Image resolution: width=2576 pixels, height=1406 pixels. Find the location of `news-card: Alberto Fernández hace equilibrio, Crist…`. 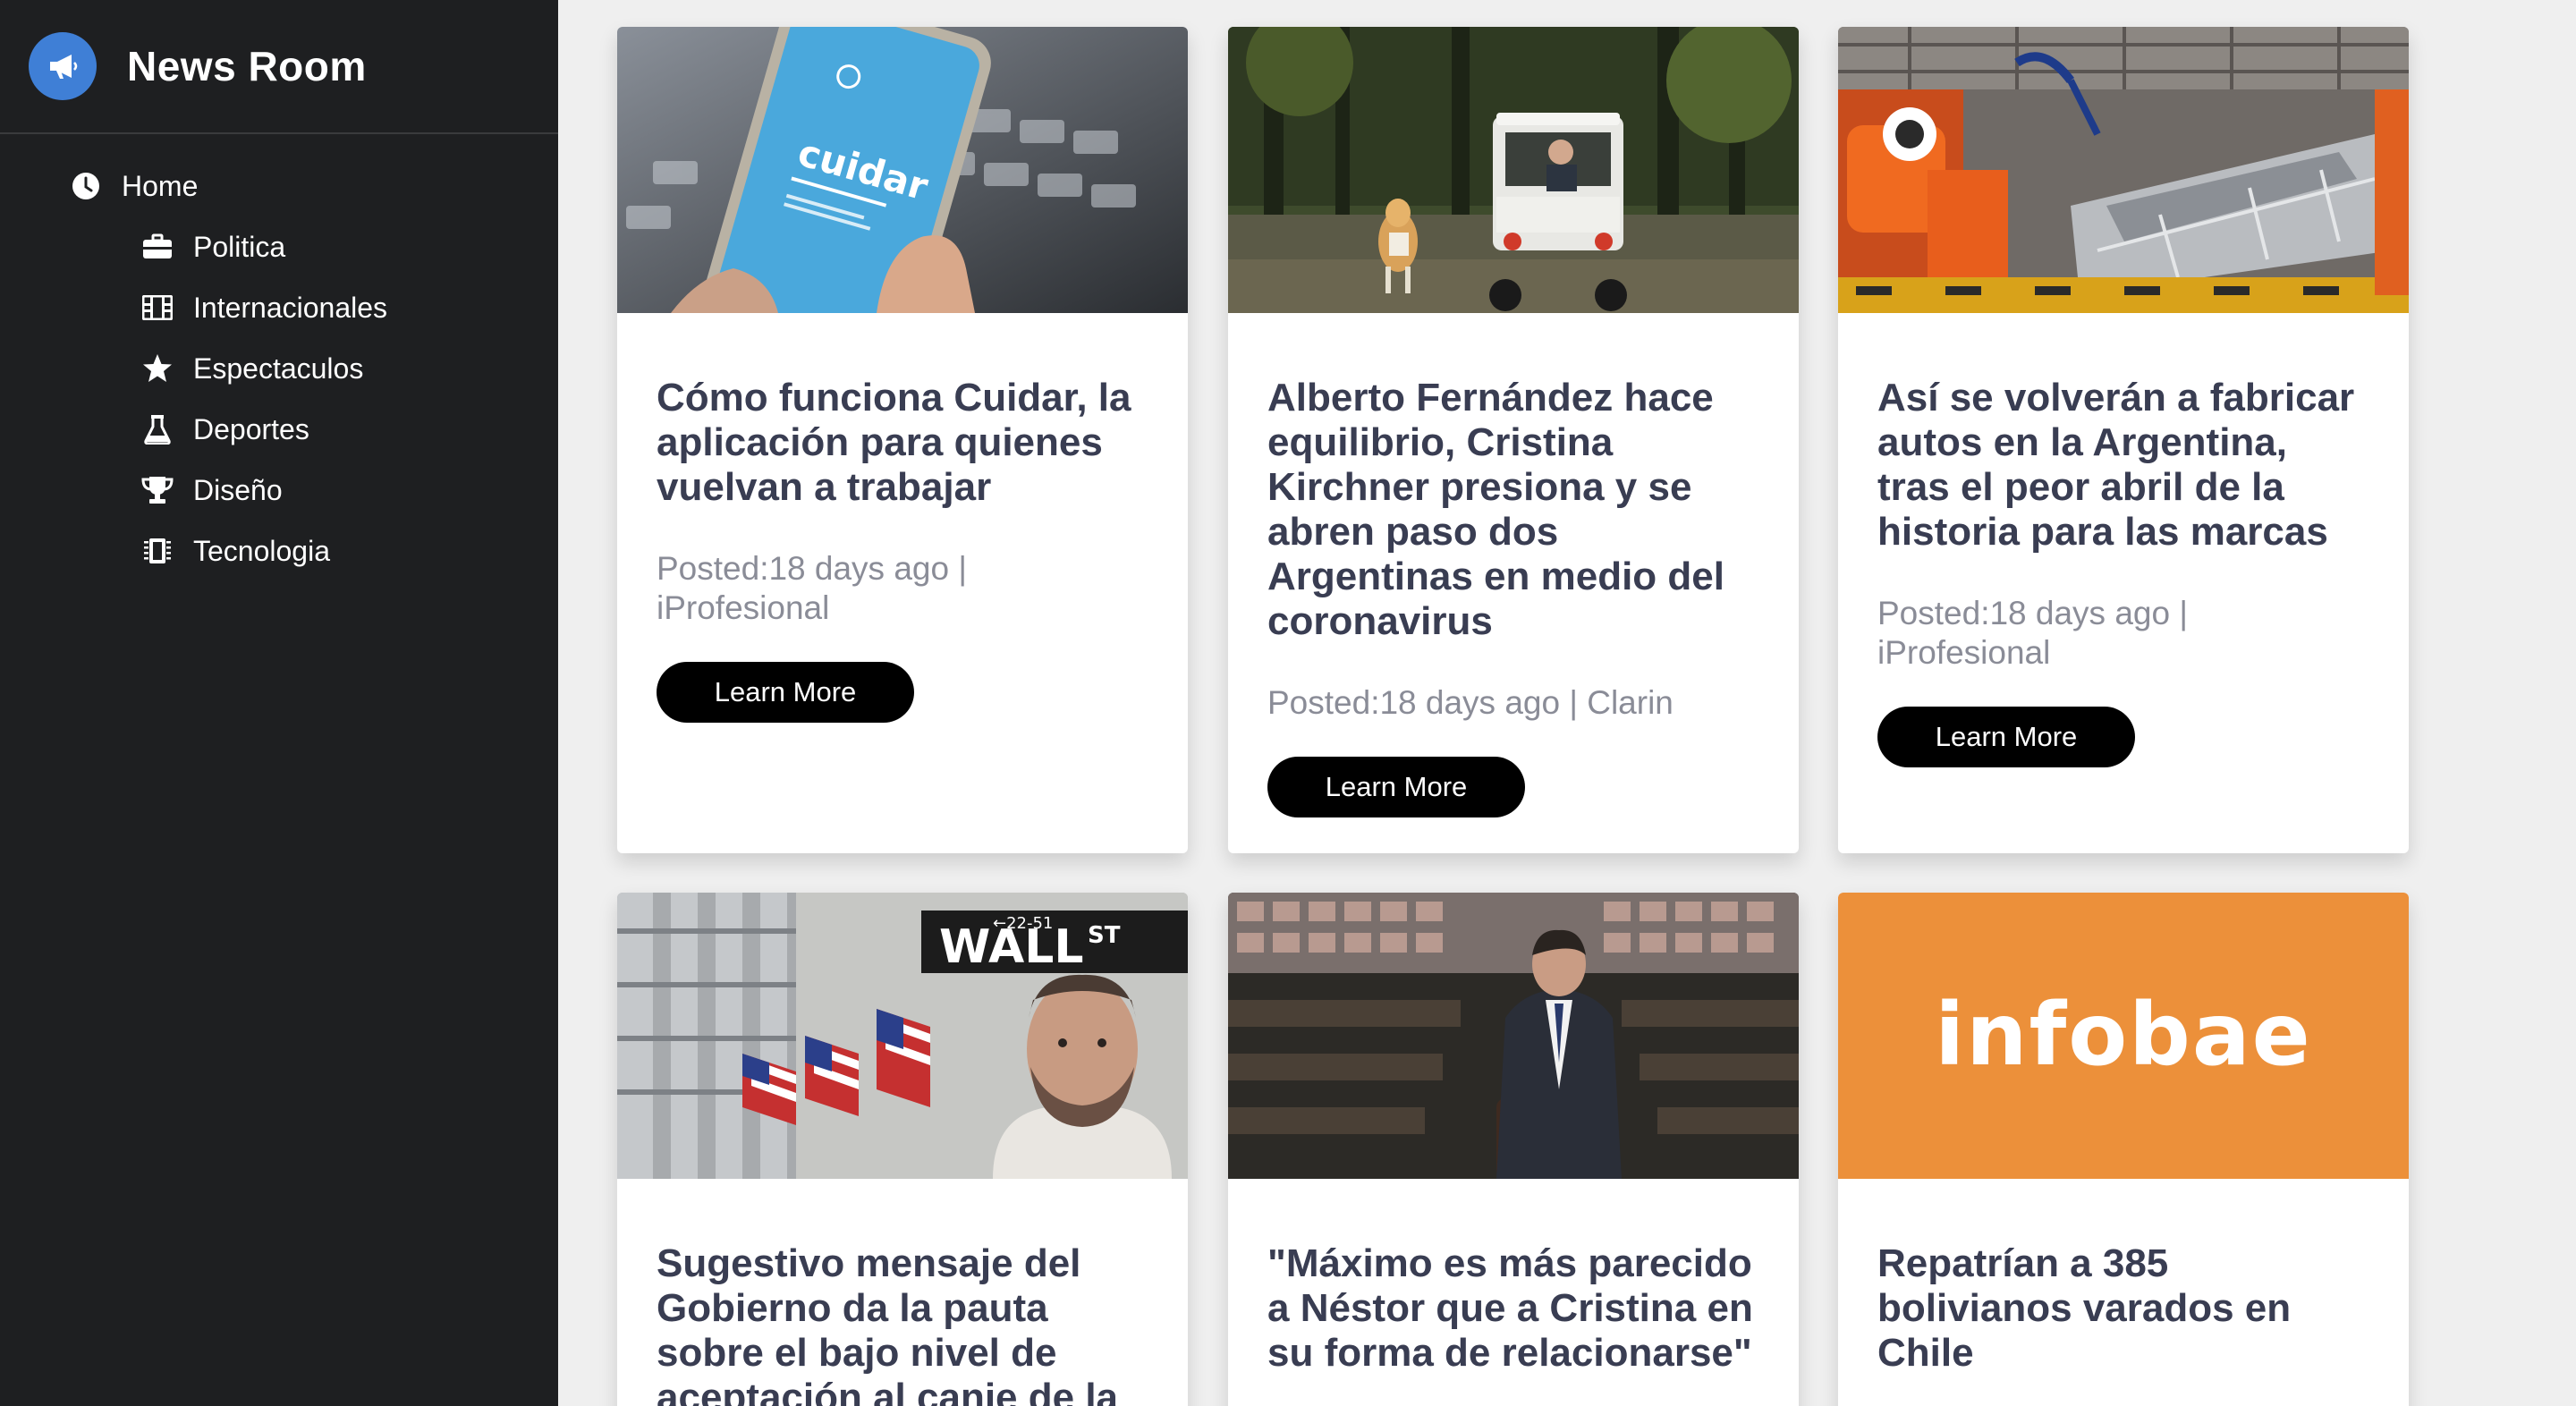

news-card: Alberto Fernández hace equilibrio, Crist… is located at coordinates (1513, 440).